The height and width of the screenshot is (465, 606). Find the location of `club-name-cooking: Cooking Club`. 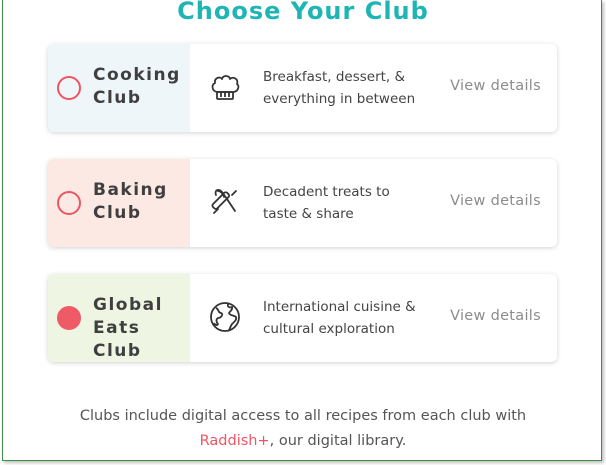

club-name-cooking: Cooking Club is located at coordinates (143, 87).